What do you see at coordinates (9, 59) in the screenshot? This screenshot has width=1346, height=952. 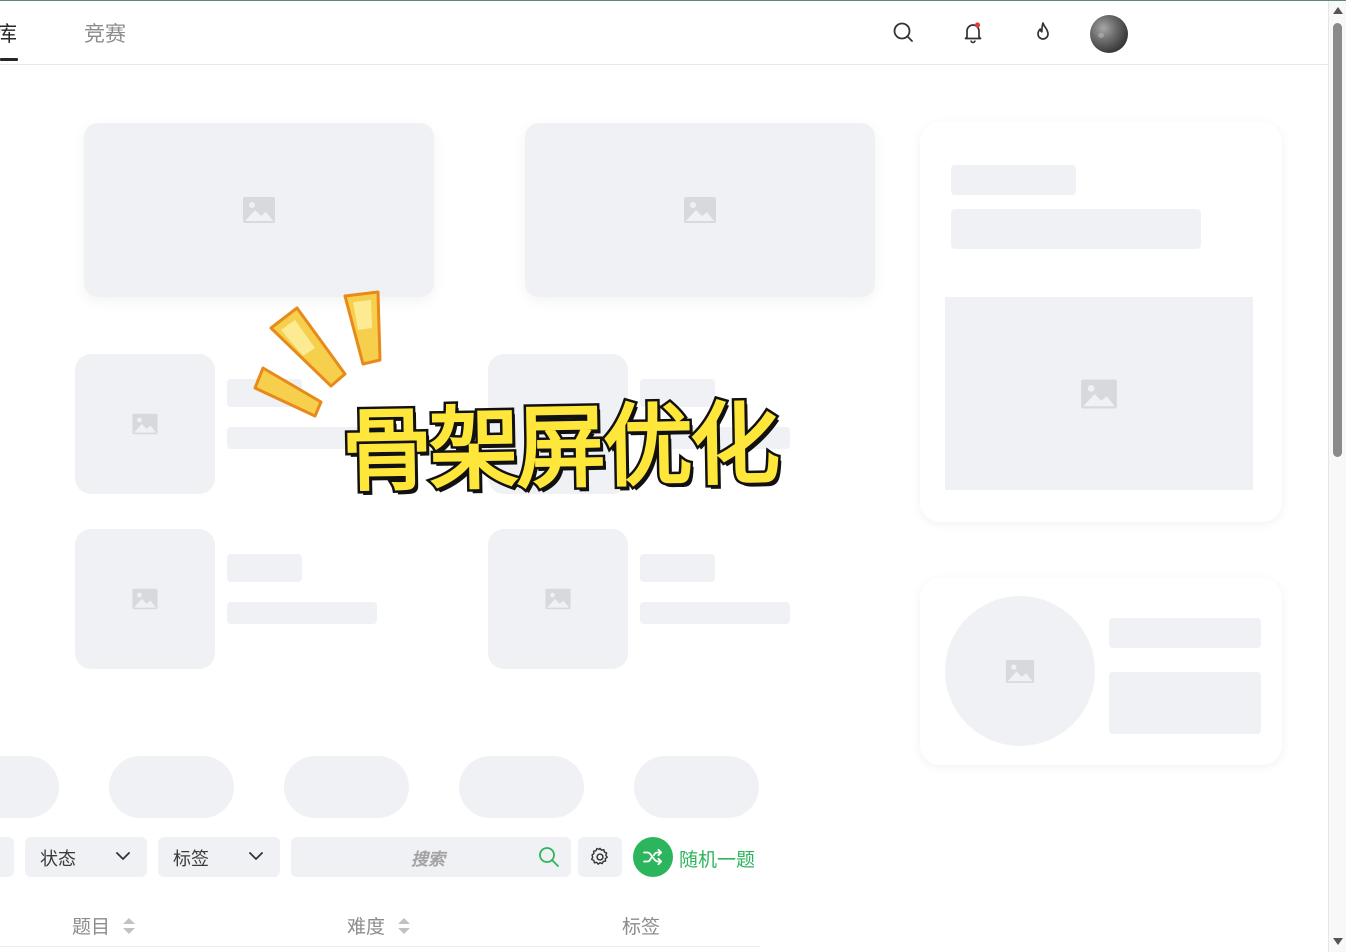 I see `active-tab-underline` at bounding box center [9, 59].